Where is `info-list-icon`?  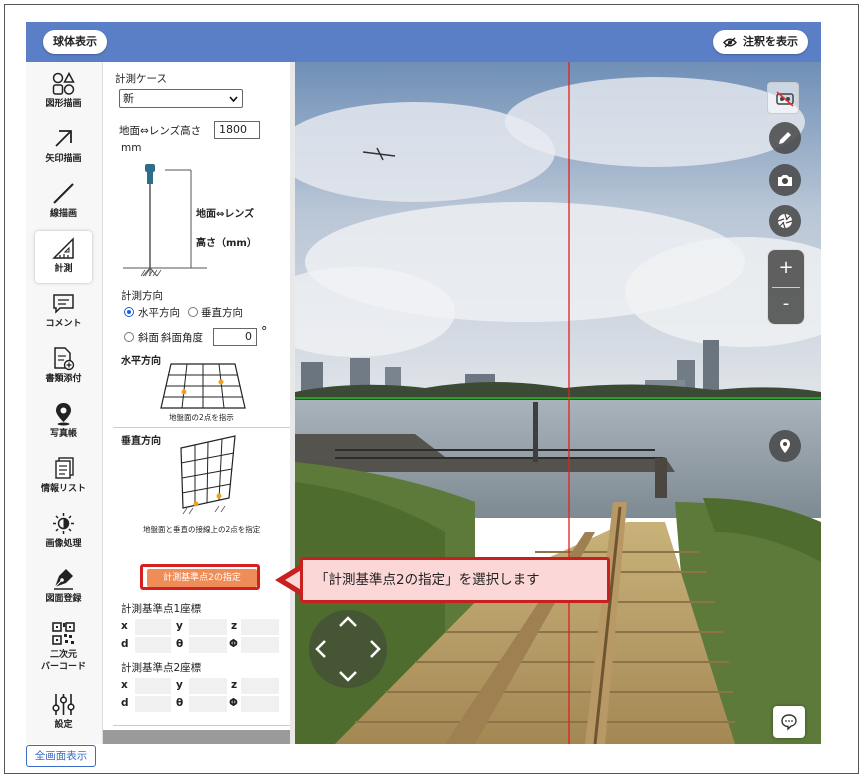
info-list-icon is located at coordinates (64, 468).